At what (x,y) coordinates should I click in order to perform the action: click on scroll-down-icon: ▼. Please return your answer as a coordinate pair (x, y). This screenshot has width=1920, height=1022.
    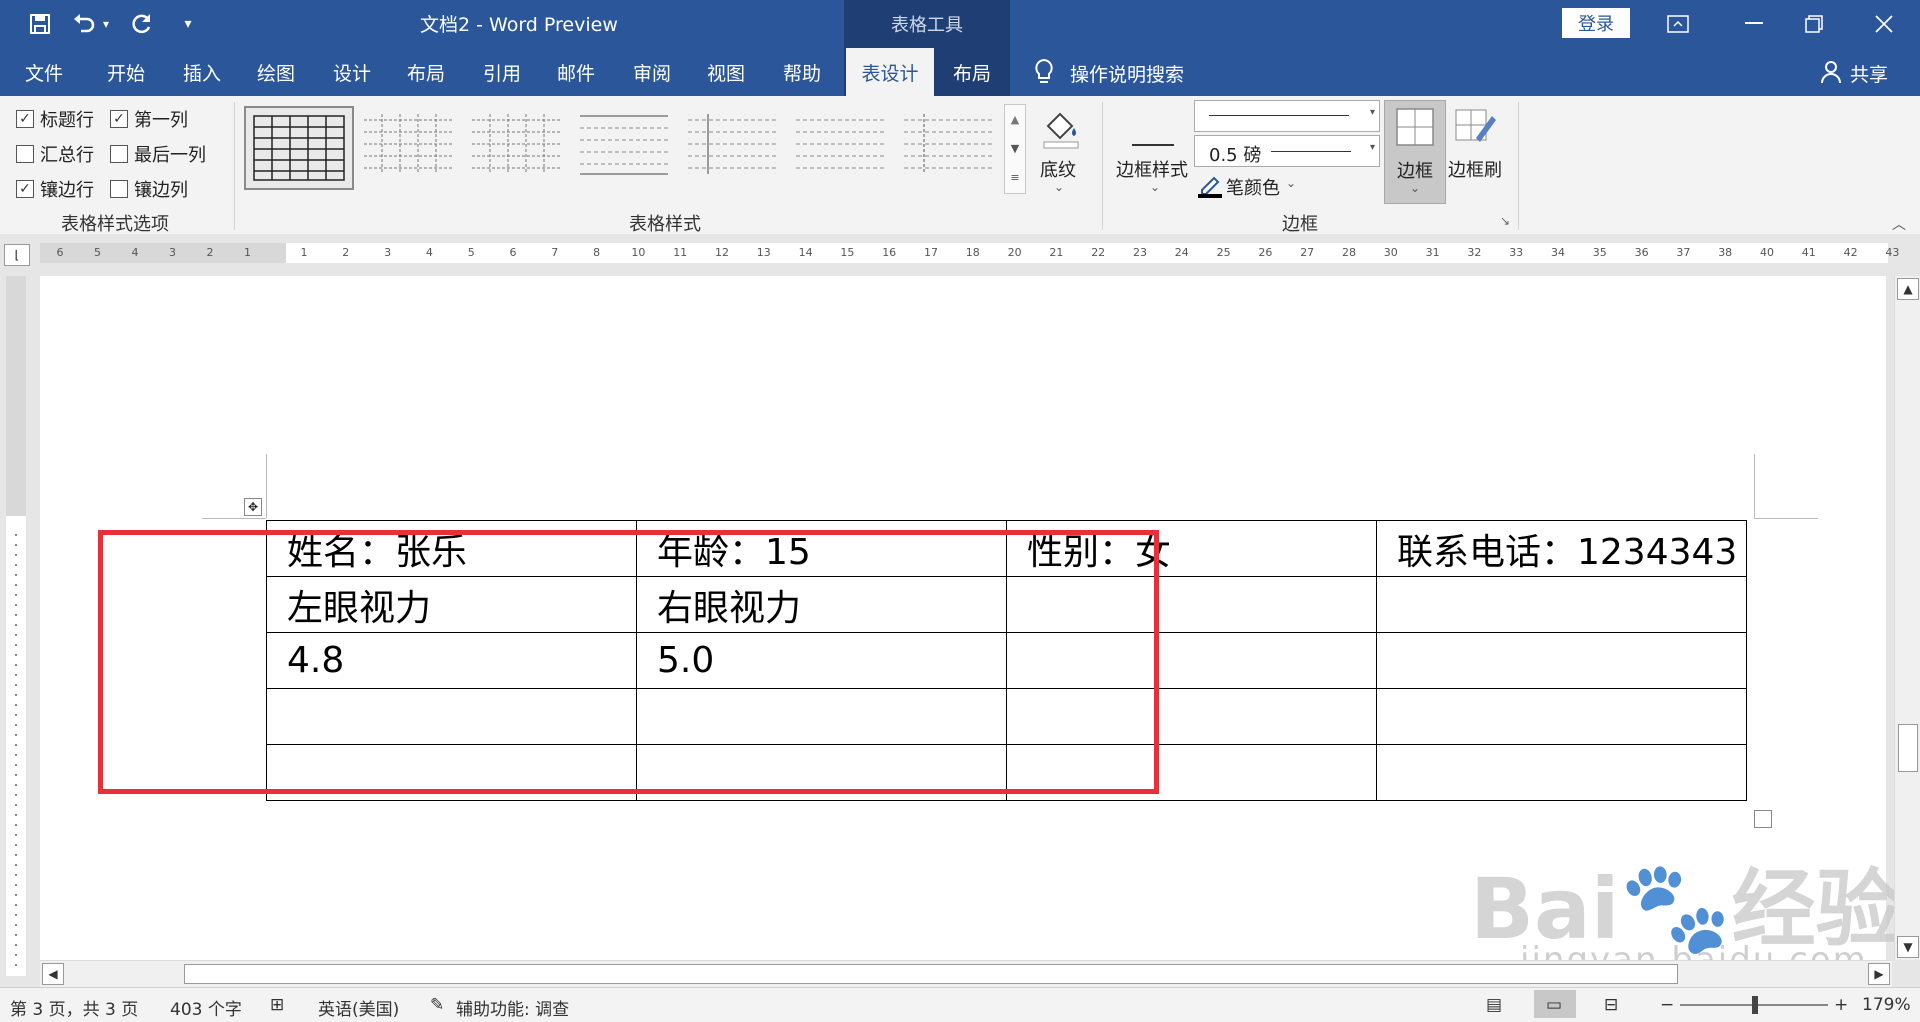
    Looking at the image, I should click on (1908, 947).